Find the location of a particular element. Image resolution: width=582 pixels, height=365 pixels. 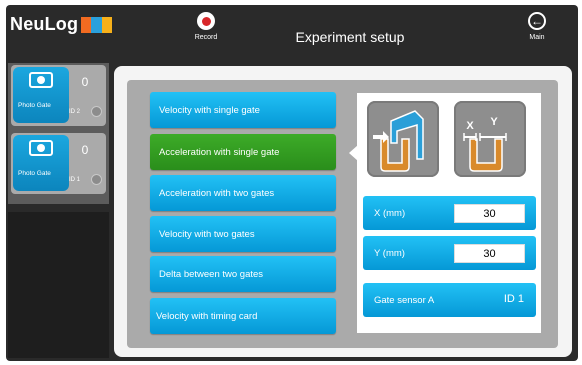

sensor-module-2: Photo Gate 0 ID 1 is located at coordinates (58, 163).